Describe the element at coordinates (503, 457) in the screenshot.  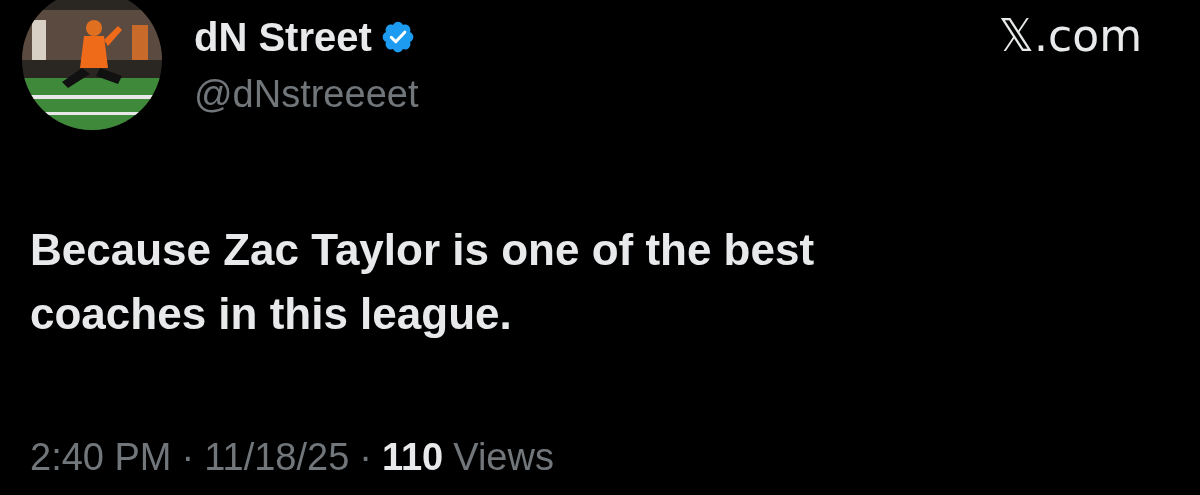
I see `views-label: Views` at that location.